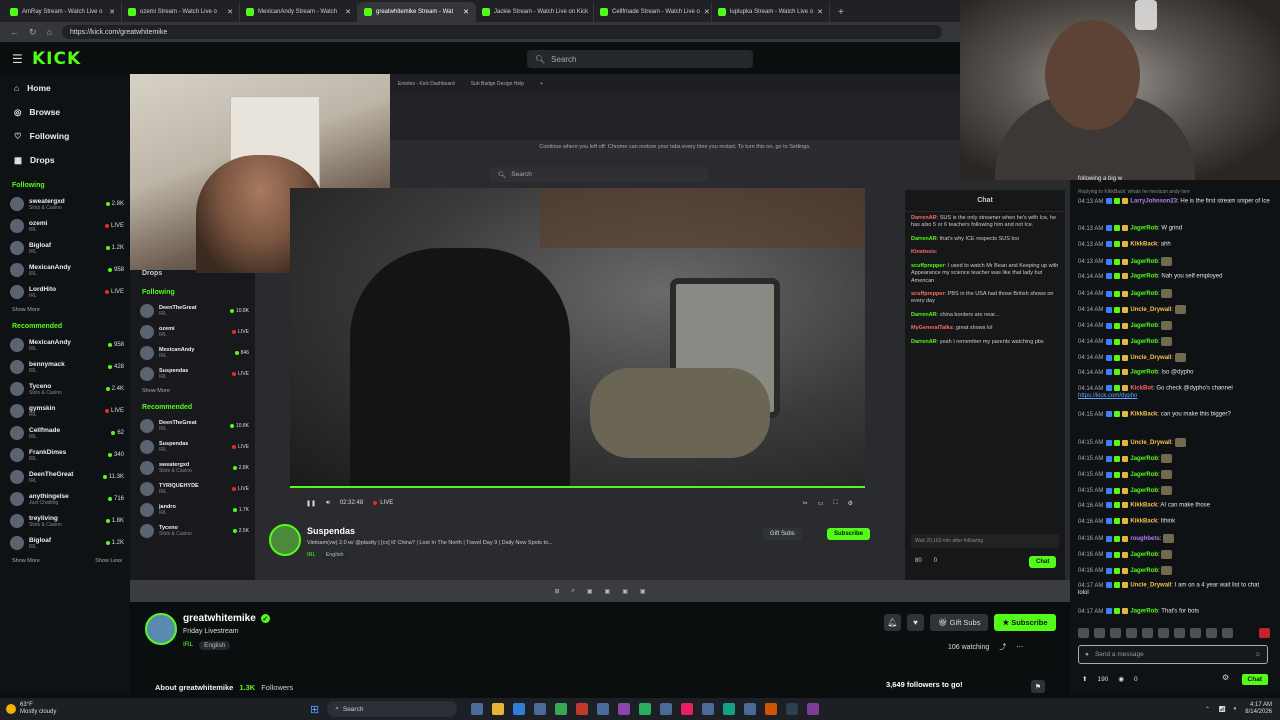  Describe the element at coordinates (192, 373) in the screenshot. I see `sidebar-channel-item: Suspendas IRL LIVE` at that location.